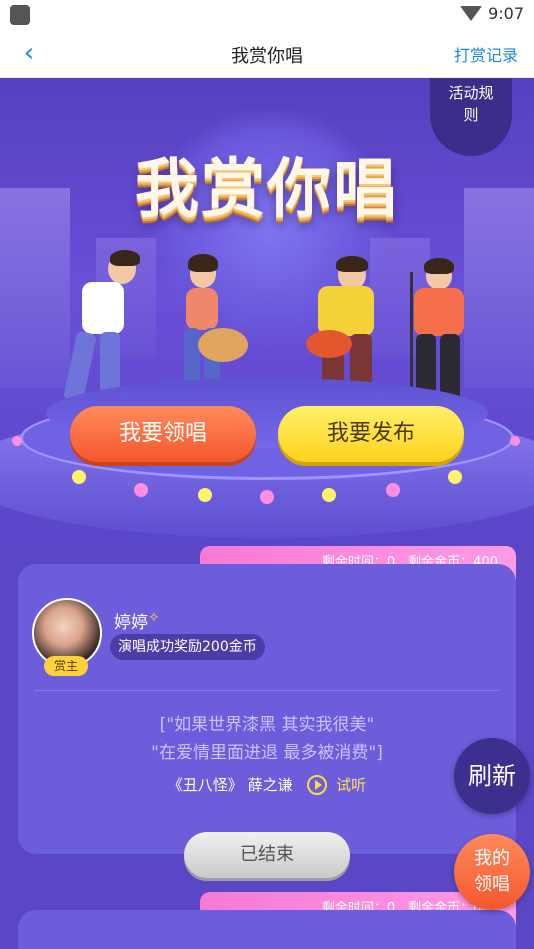 Image resolution: width=534 pixels, height=949 pixels. What do you see at coordinates (267, 190) in the screenshot?
I see `hero-title: 我赏你唱` at bounding box center [267, 190].